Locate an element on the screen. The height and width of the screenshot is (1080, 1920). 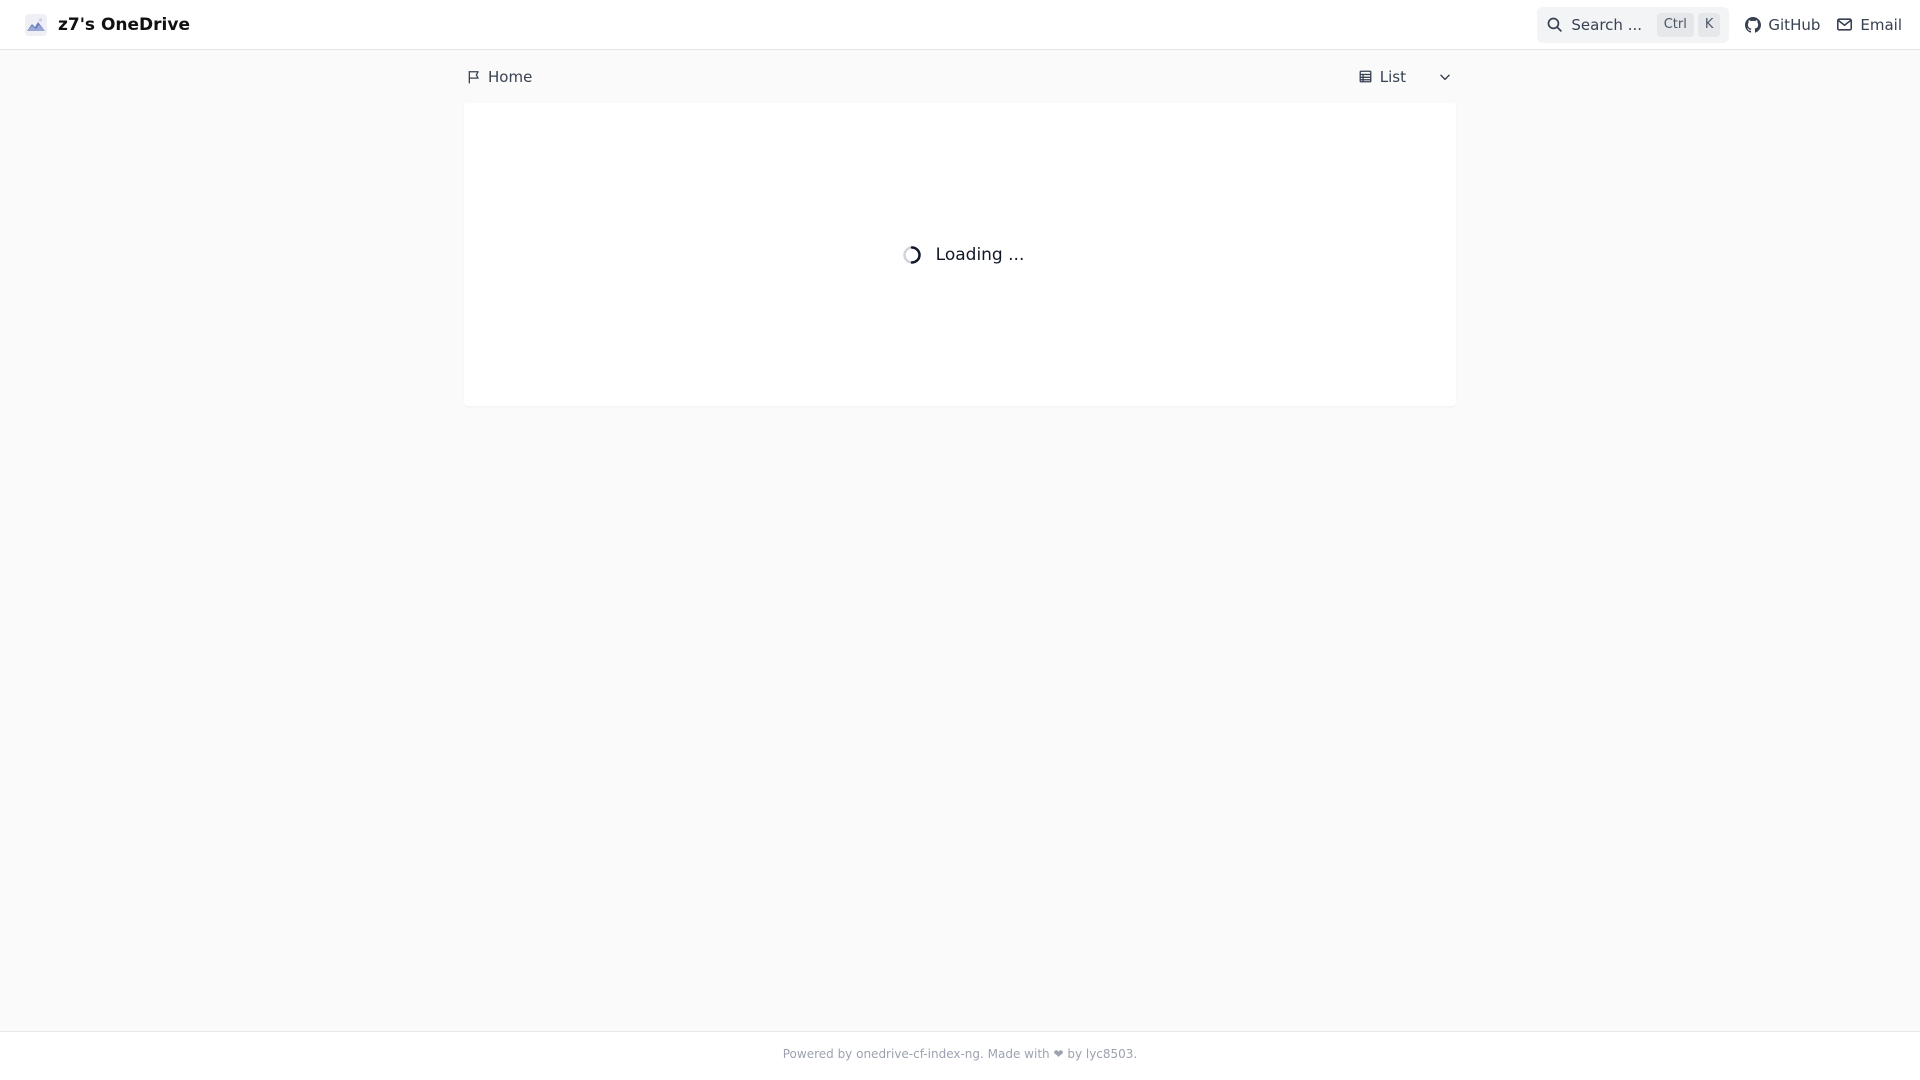
layout-label: List is located at coordinates (1392, 76).